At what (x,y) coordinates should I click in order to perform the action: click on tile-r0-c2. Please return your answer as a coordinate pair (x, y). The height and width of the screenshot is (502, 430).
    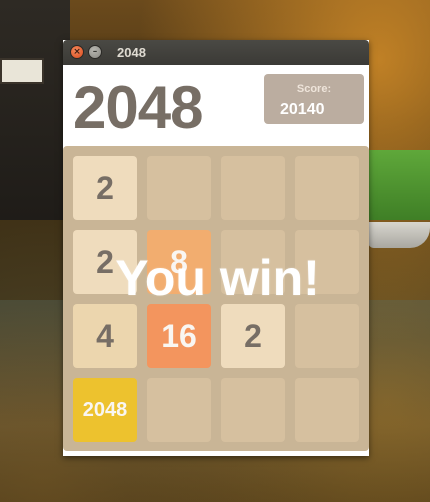
    Looking at the image, I should click on (253, 188).